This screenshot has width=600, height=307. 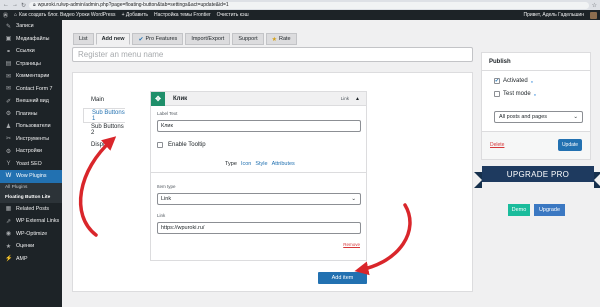 I want to click on back-icon: ←, so click(x=6, y=5).